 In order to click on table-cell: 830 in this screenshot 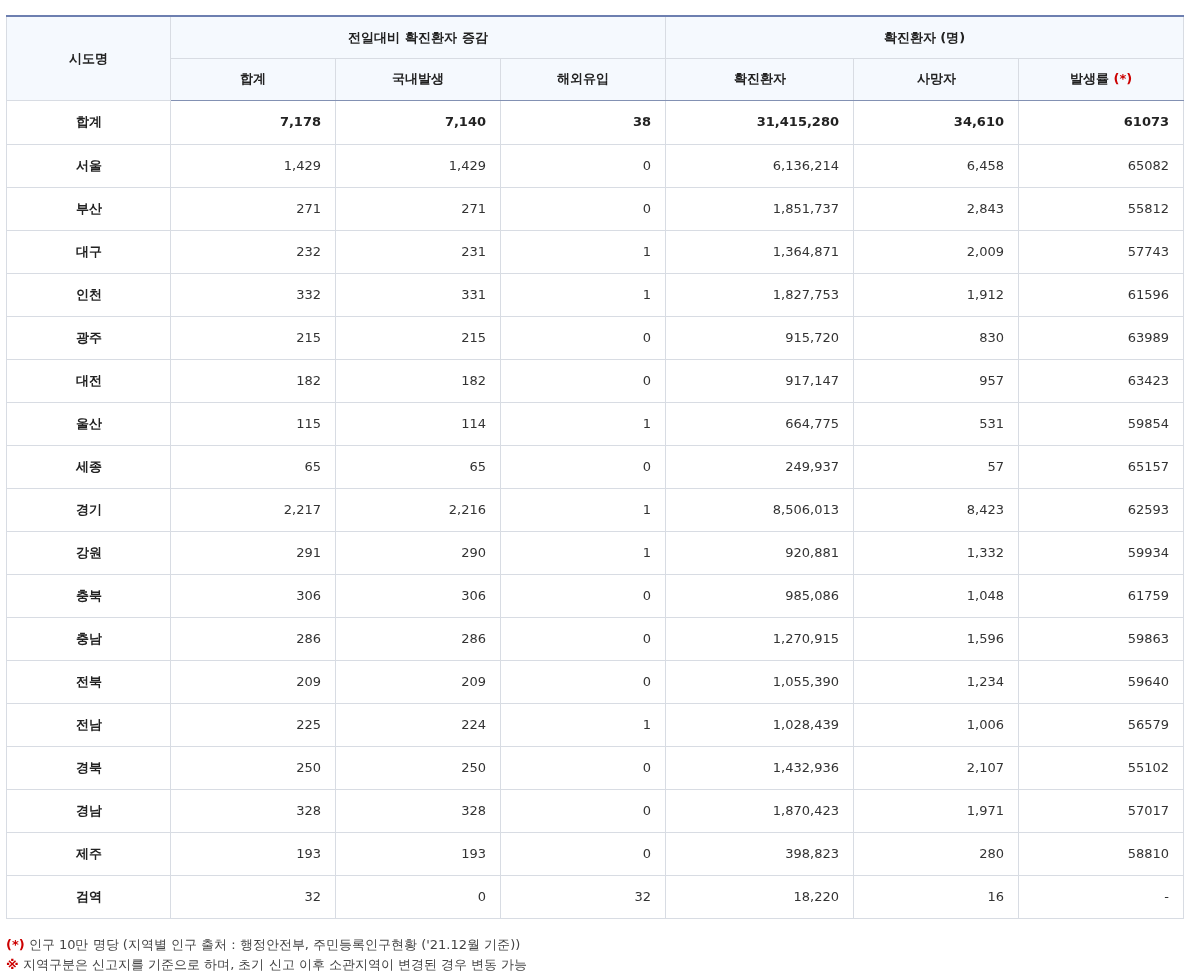, I will do `click(936, 337)`.